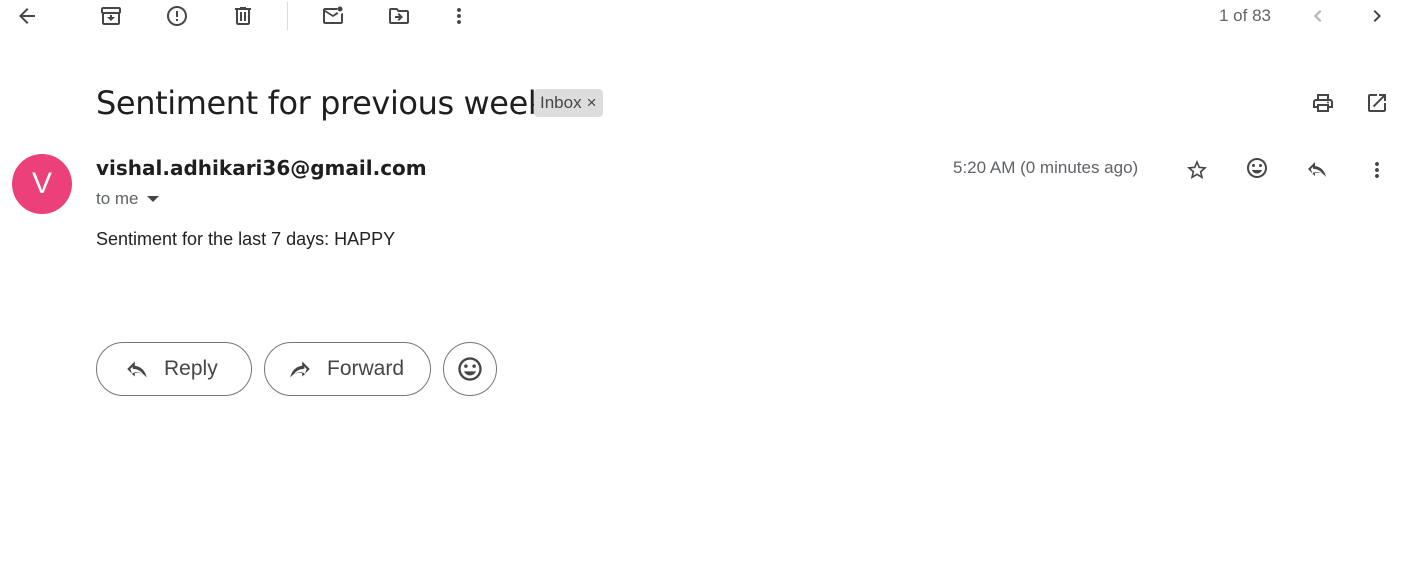 The height and width of the screenshot is (588, 1414). Describe the element at coordinates (152, 199) in the screenshot. I see `caret-down-icon` at that location.